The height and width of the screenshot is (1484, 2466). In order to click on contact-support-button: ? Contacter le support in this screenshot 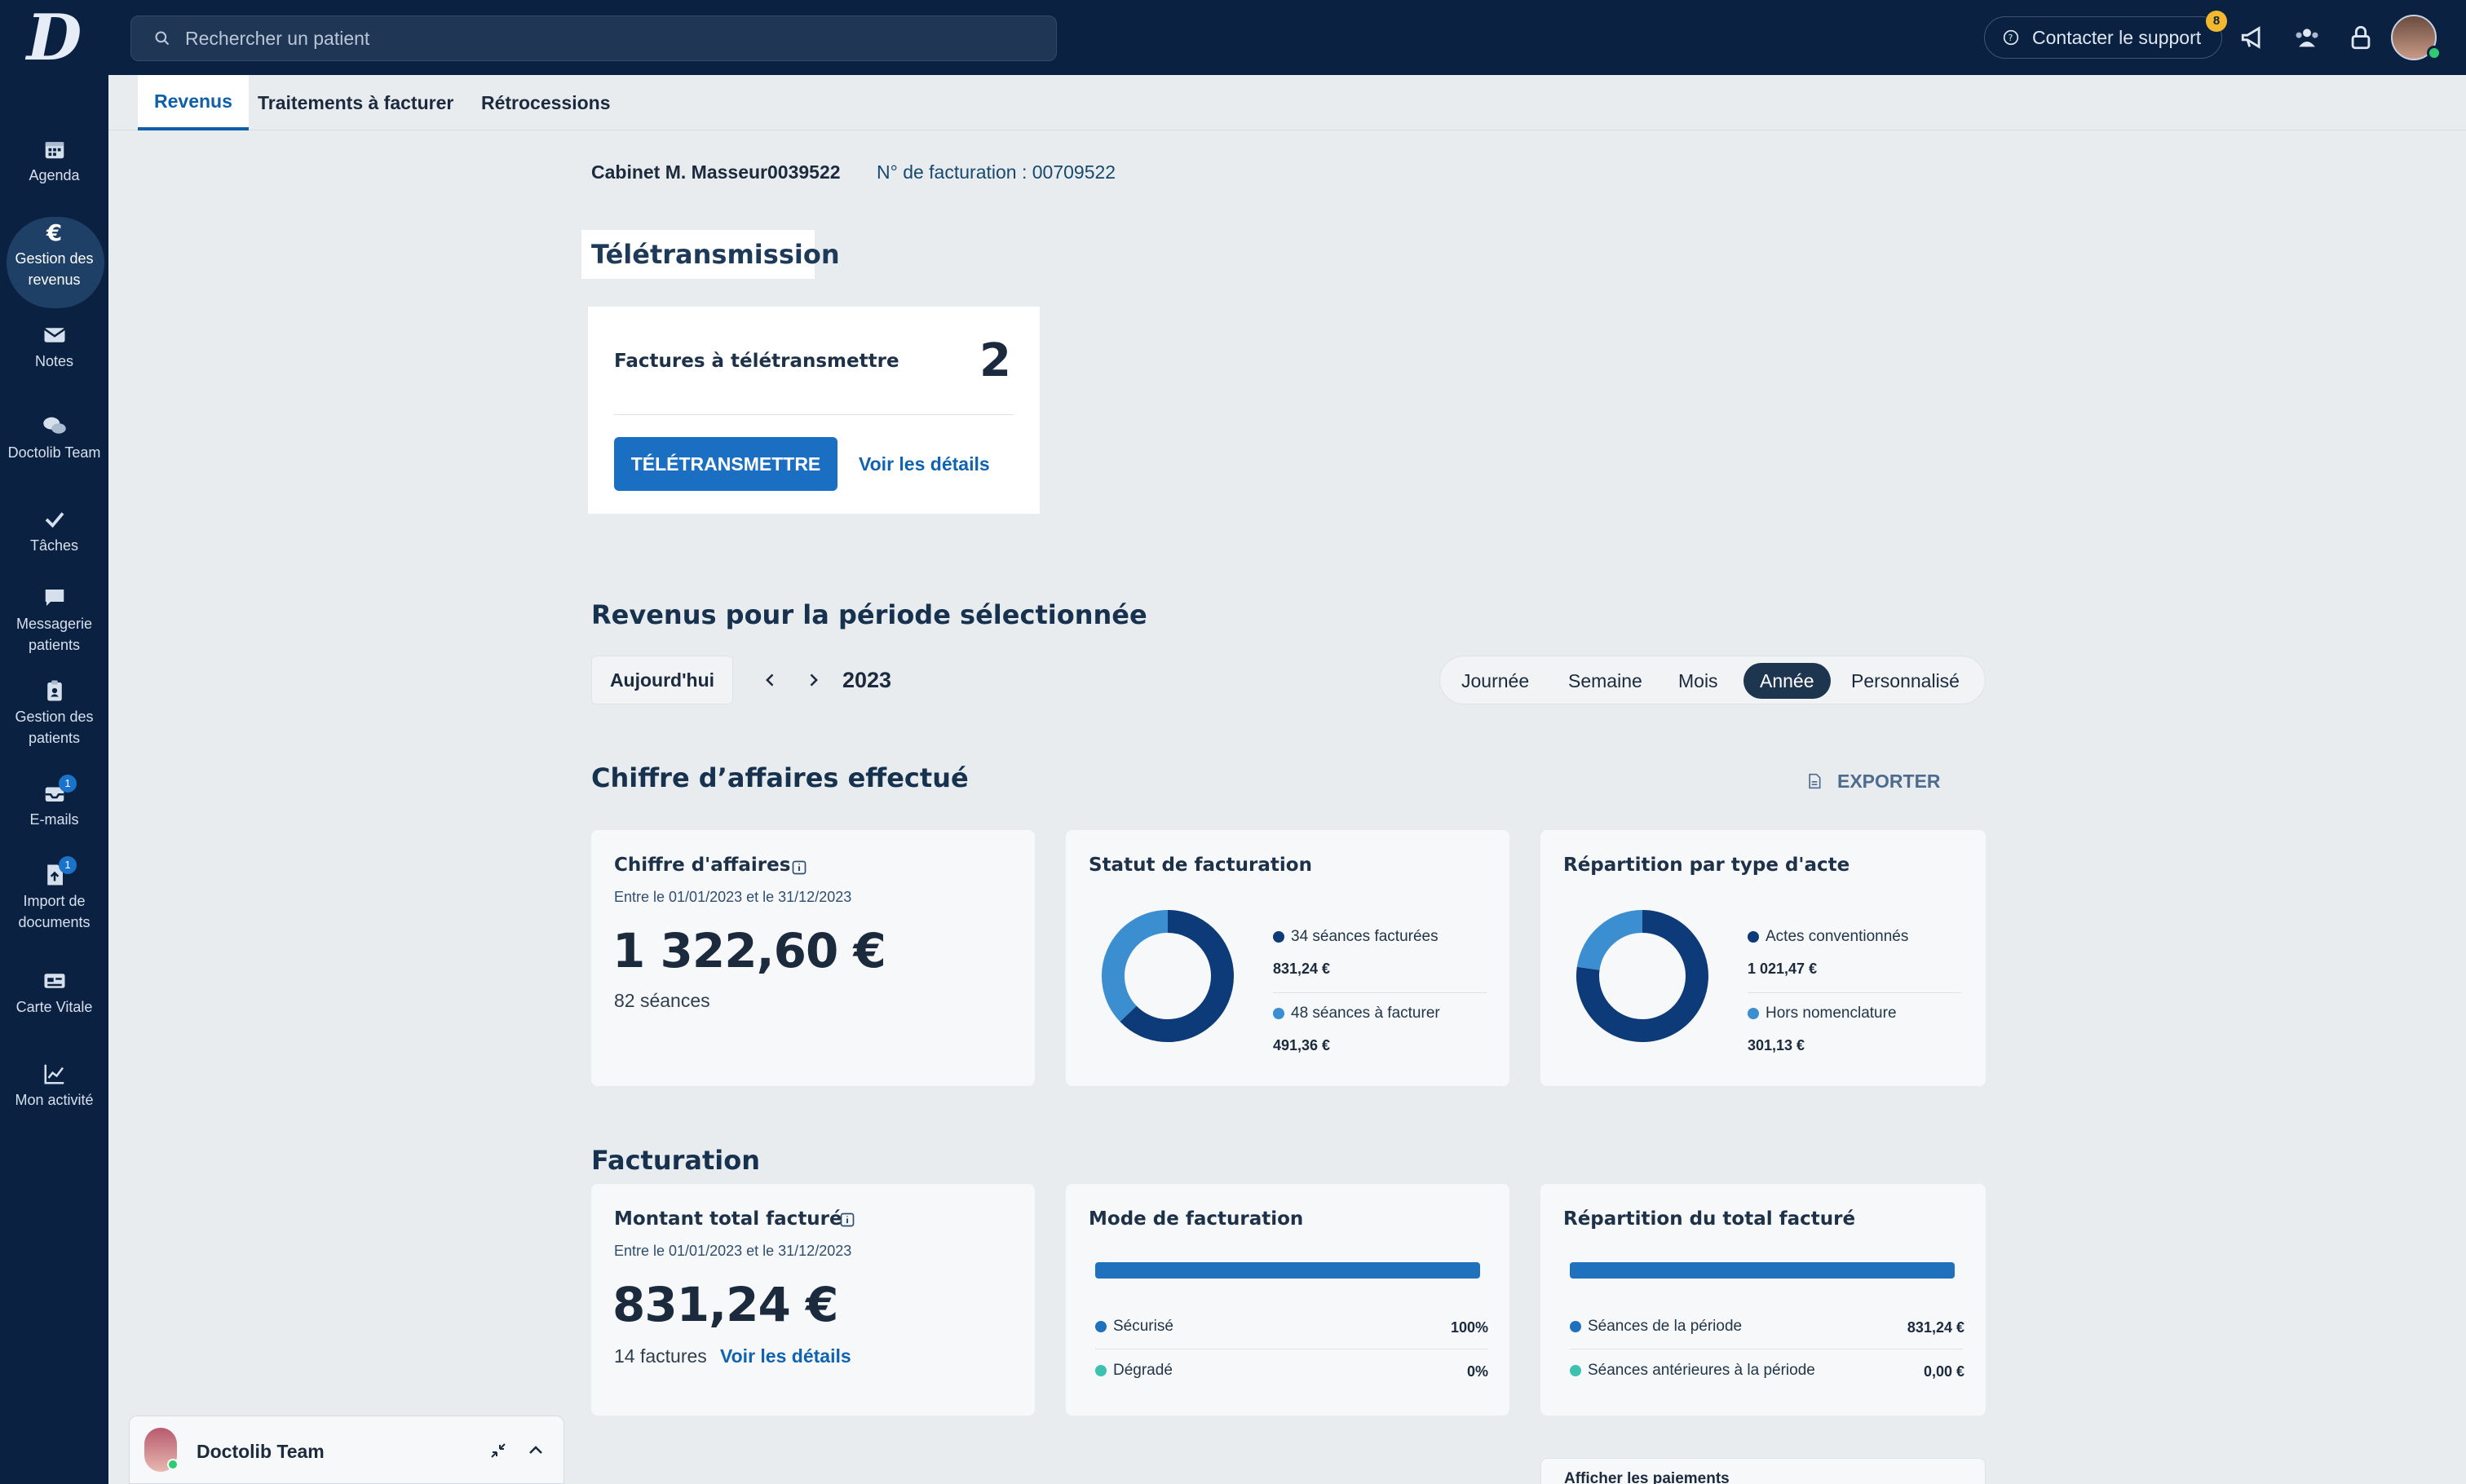, I will do `click(2103, 37)`.